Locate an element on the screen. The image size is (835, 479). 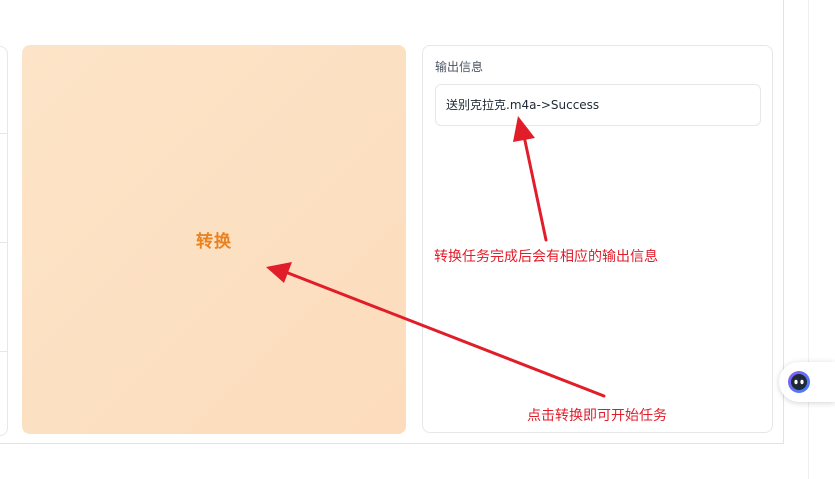
output-message: 送别克拉克.m4a->Success is located at coordinates (523, 105).